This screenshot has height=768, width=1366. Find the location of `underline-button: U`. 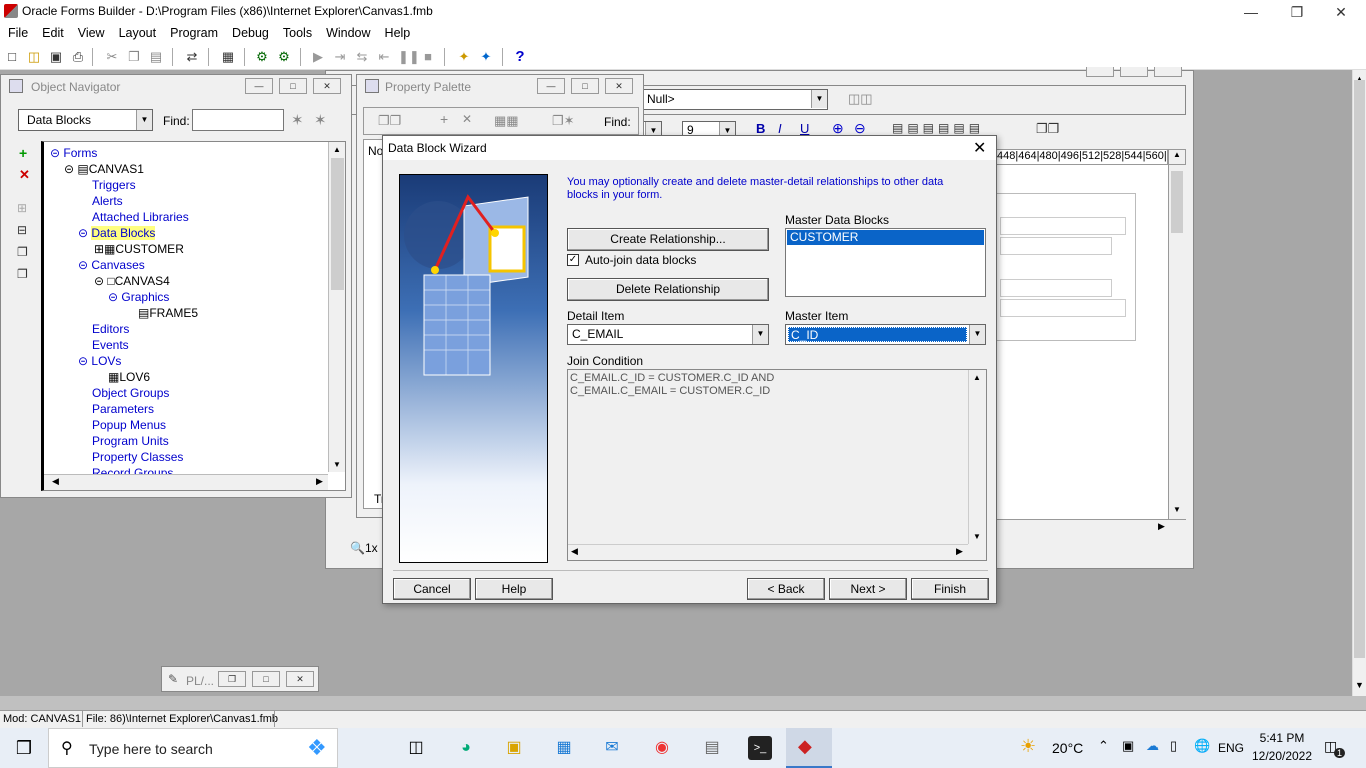

underline-button: U is located at coordinates (804, 128).